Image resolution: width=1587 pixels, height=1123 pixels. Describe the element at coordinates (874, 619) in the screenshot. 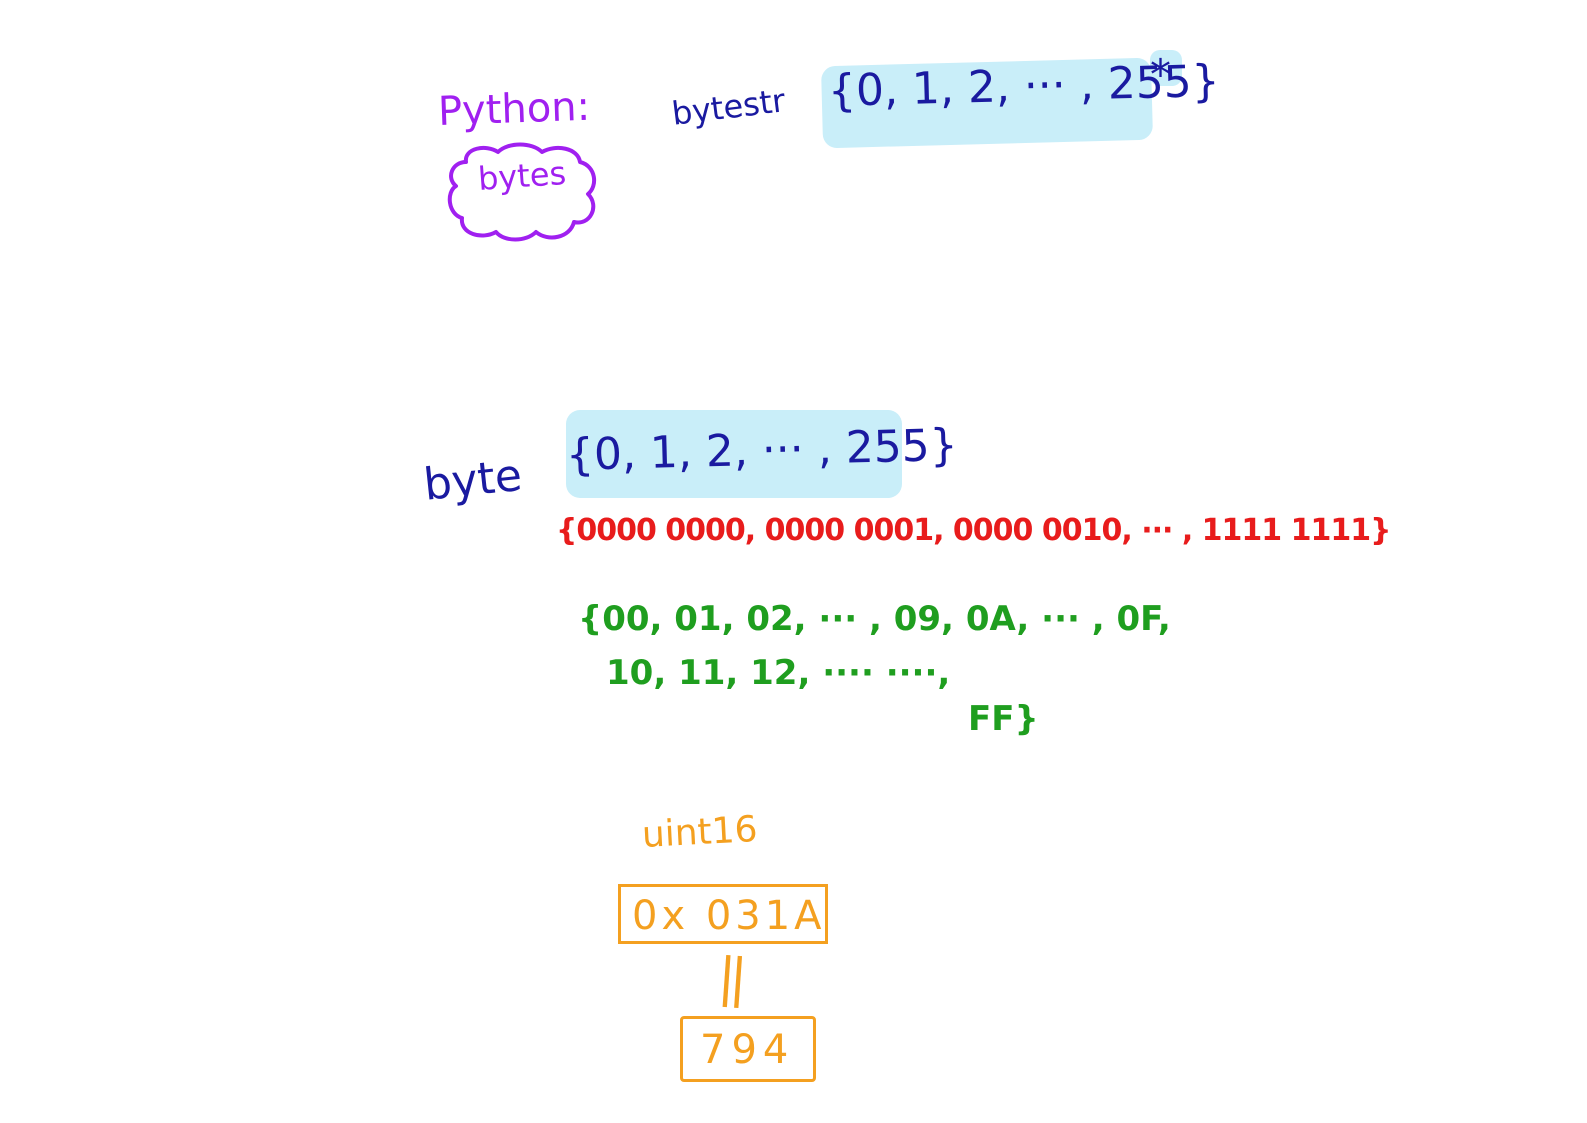

I see `byte-hex-set-line1: {00, 01, 02, ··· , 09, 0A, ··· , 0F,` at that location.